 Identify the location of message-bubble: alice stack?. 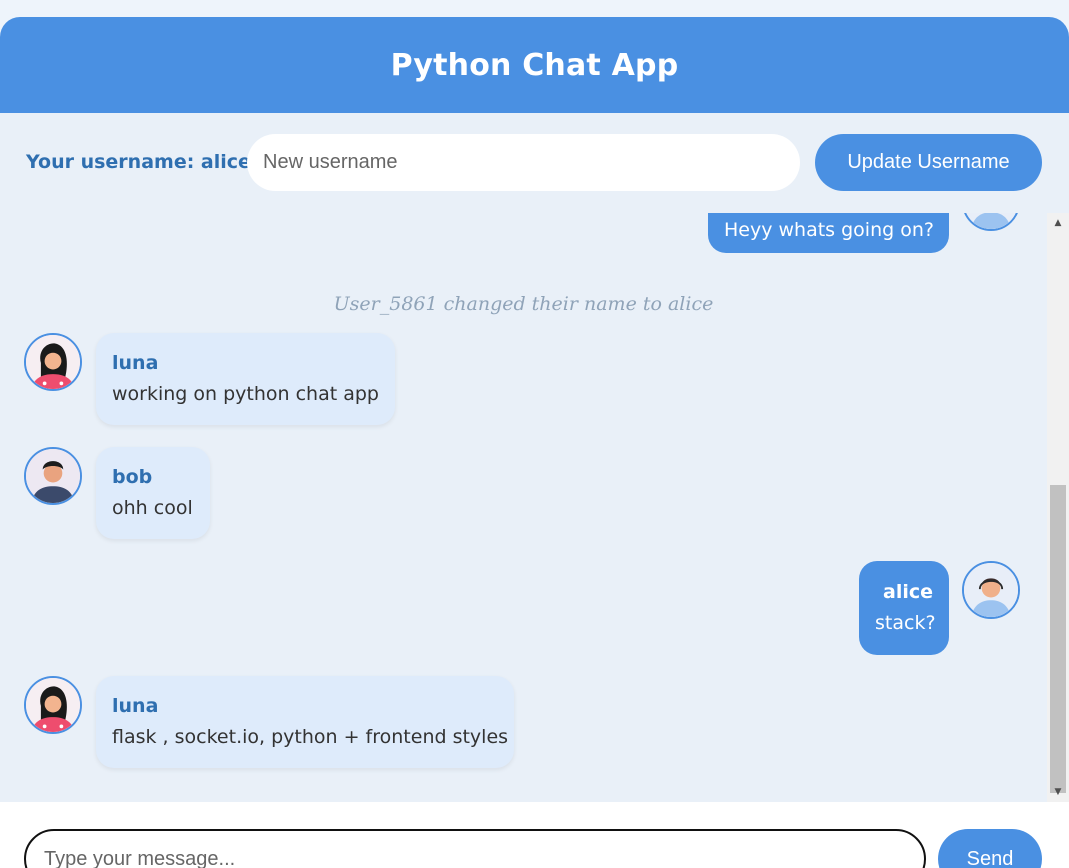
(904, 608).